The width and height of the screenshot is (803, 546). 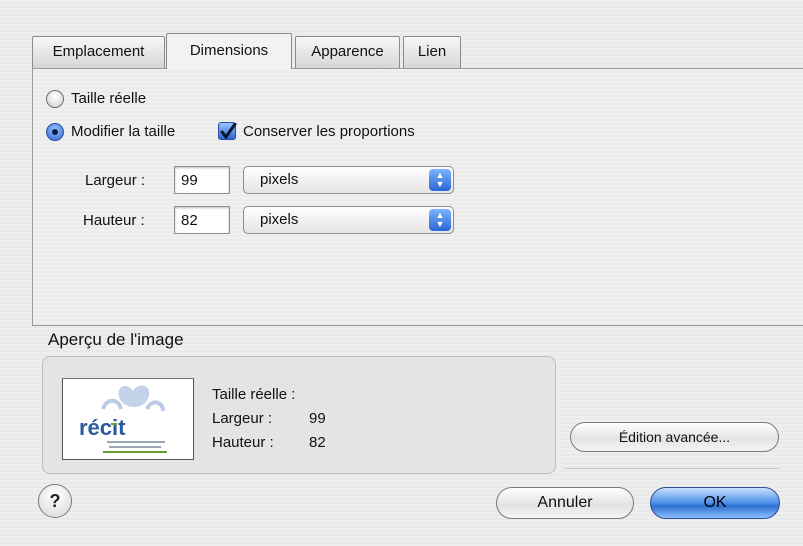 I want to click on height-field, so click(x=202, y=220).